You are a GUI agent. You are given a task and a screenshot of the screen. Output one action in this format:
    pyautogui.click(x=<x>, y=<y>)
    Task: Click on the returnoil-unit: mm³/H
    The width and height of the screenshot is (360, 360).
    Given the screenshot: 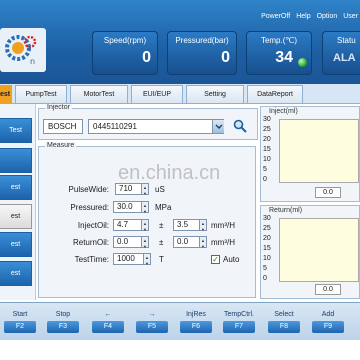 What is the action you would take?
    pyautogui.click(x=223, y=242)
    